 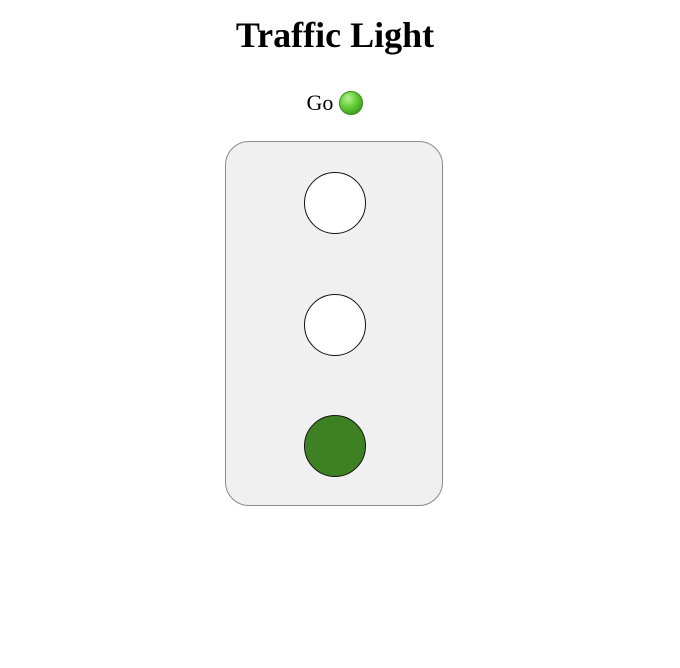 What do you see at coordinates (335, 35) in the screenshot?
I see `page-title: Traffic Light` at bounding box center [335, 35].